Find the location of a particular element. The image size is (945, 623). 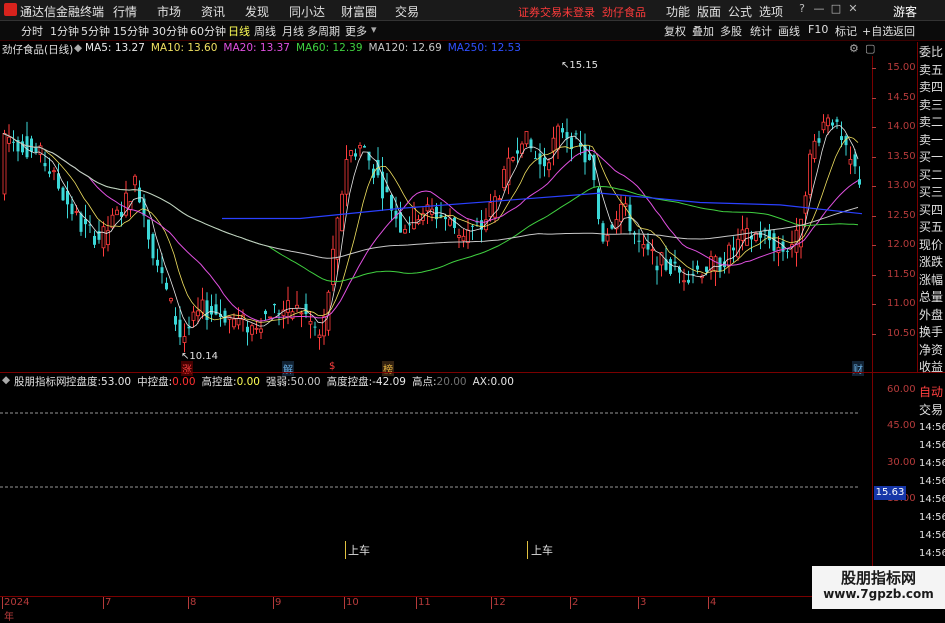

menu-news: 资讯 is located at coordinates (213, 11).